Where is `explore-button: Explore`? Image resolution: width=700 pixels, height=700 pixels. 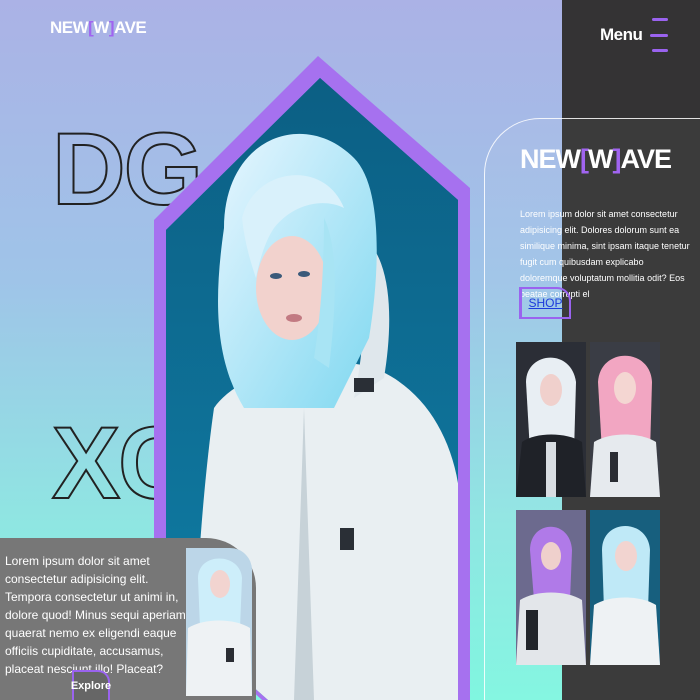 explore-button: Explore is located at coordinates (91, 685).